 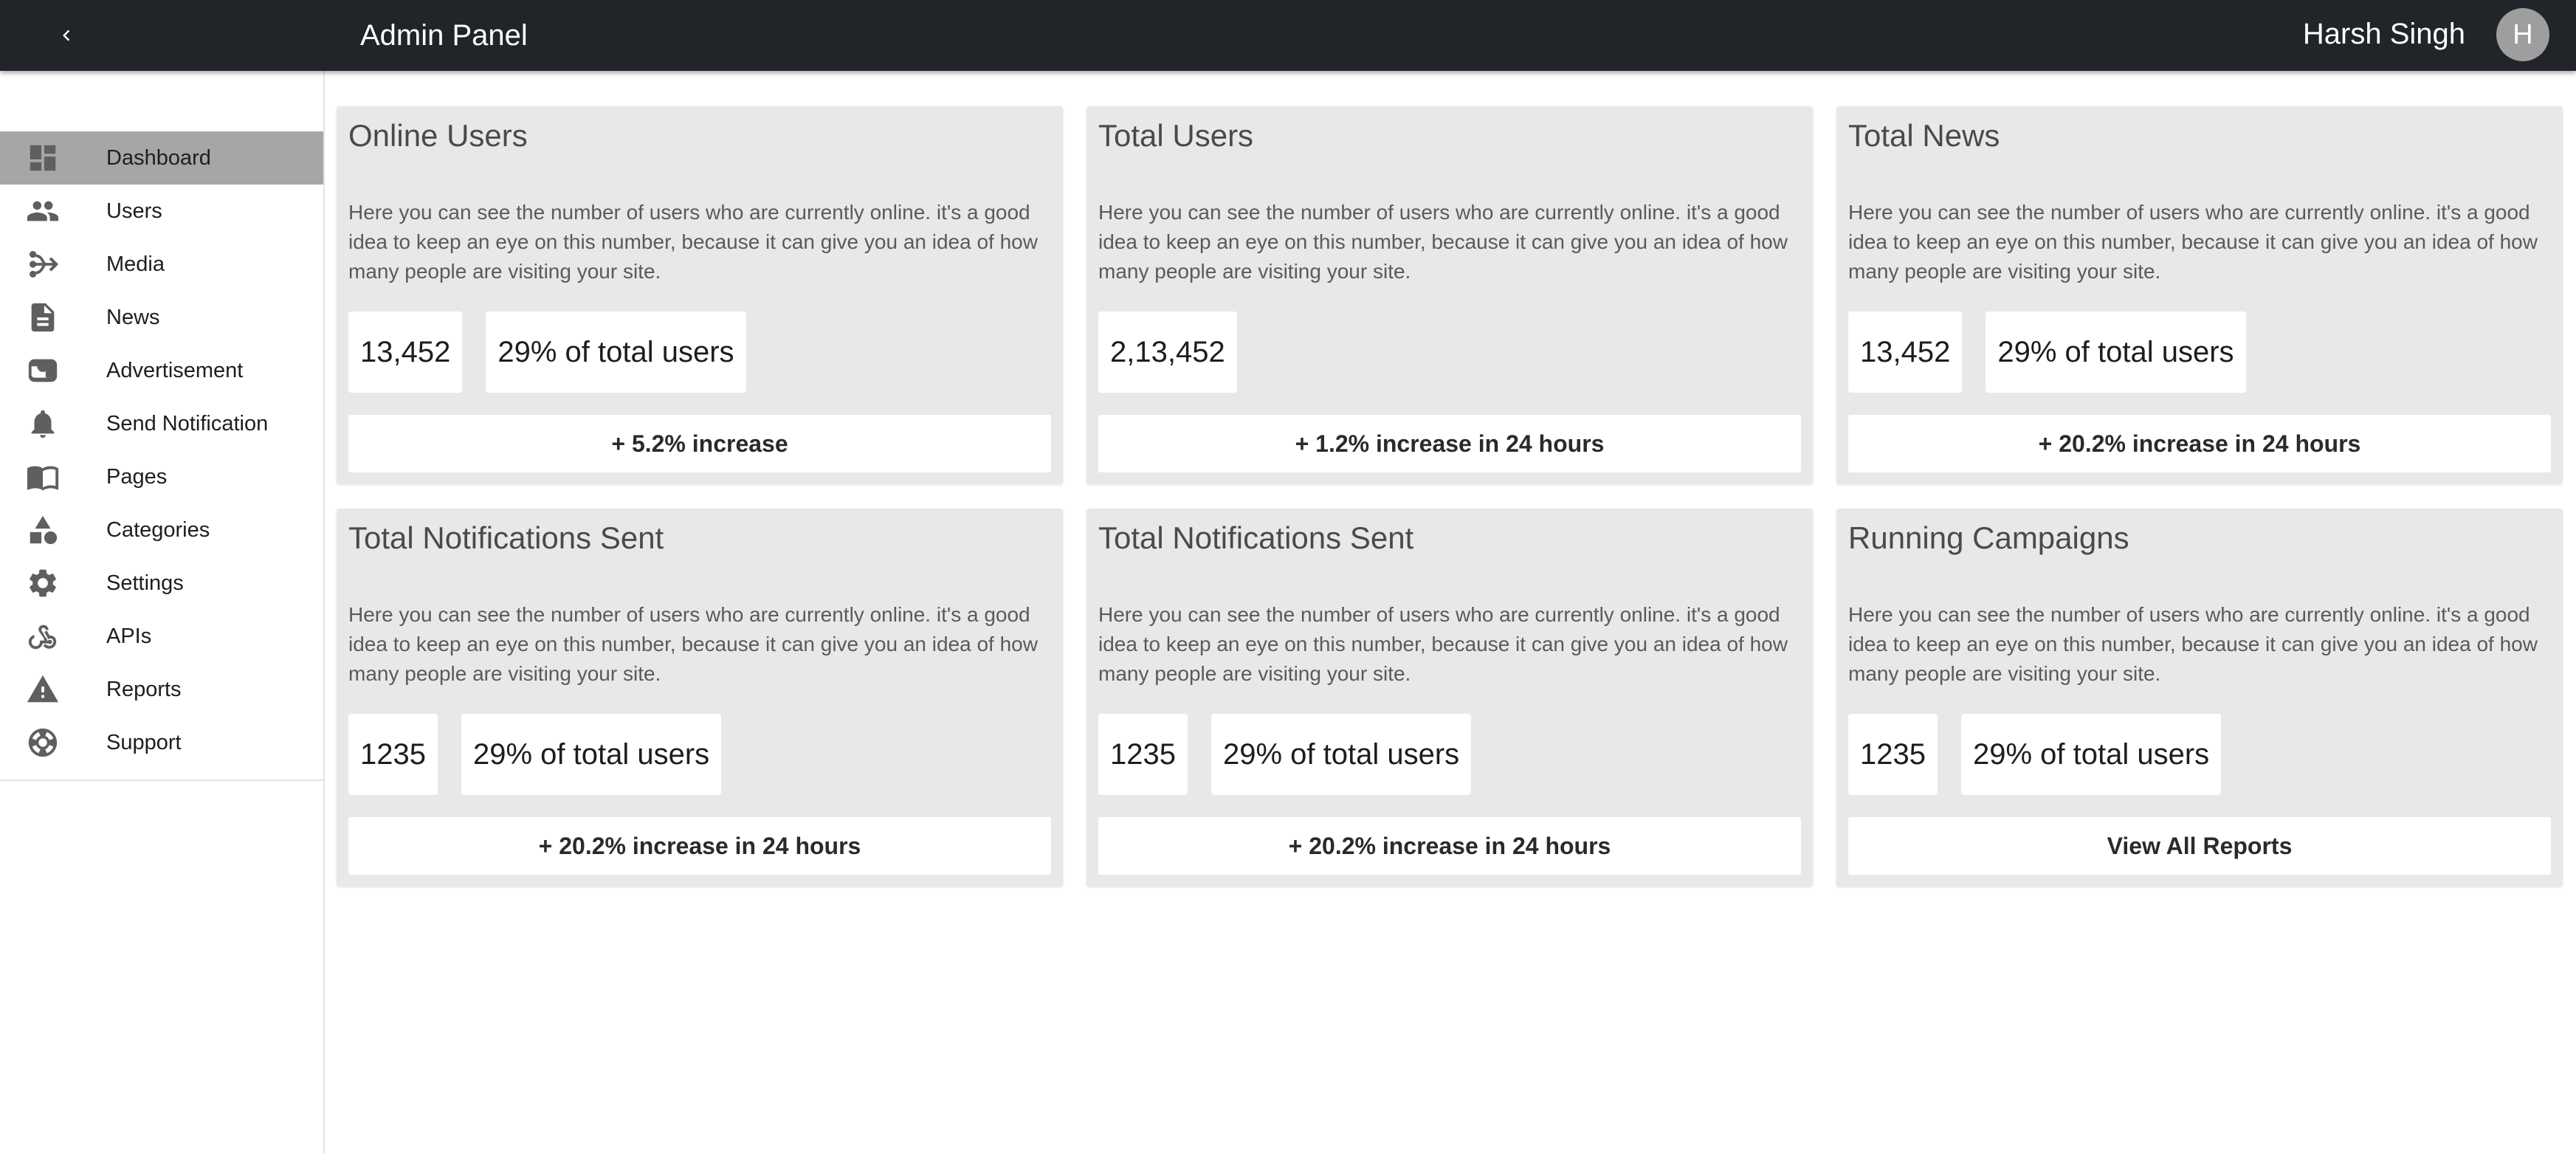 I want to click on warning-icon, so click(x=53, y=689).